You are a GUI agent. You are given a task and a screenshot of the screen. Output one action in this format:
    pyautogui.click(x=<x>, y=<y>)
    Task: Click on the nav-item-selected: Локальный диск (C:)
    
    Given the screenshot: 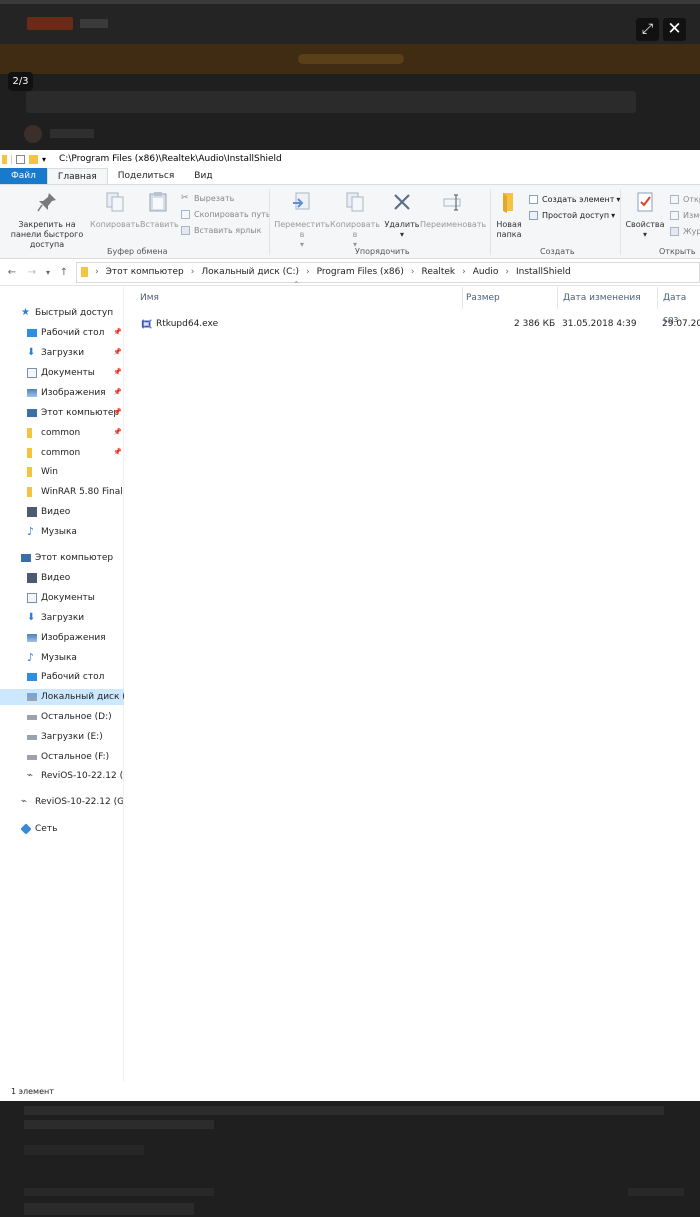 What is the action you would take?
    pyautogui.click(x=62, y=697)
    